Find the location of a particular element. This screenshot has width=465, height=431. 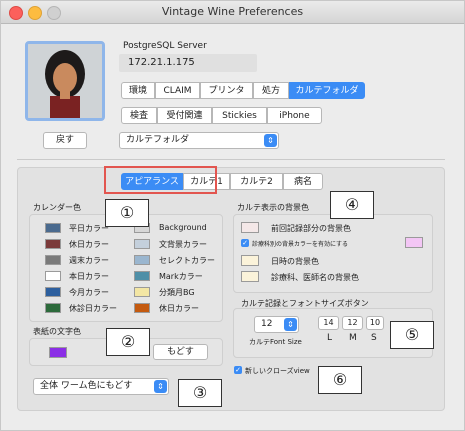

tab-prescription: 処方 is located at coordinates (271, 90).